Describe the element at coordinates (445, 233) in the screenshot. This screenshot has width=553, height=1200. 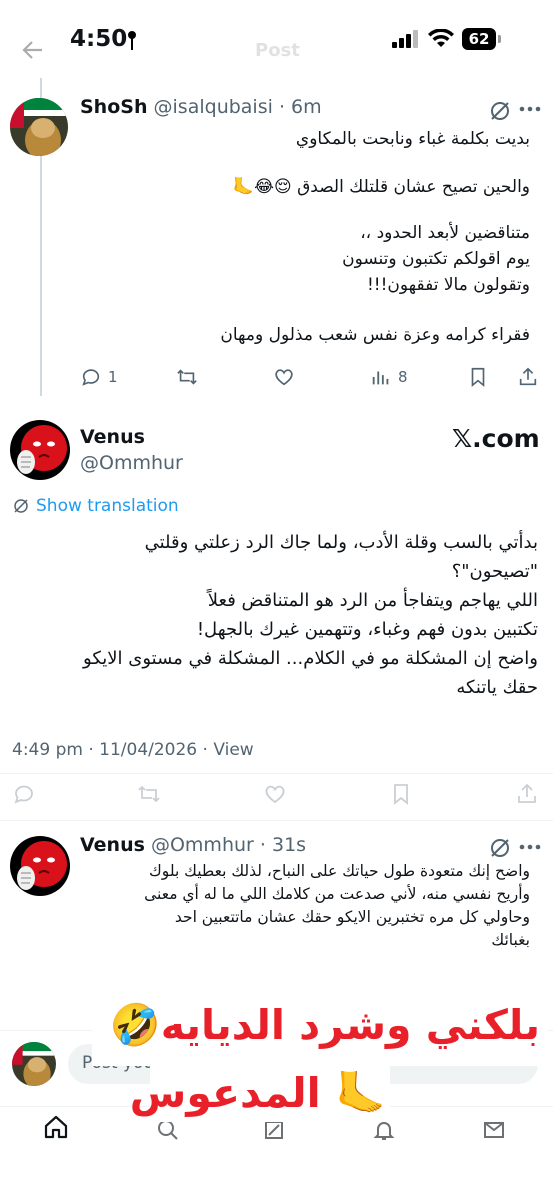
I see `tweet-text-line: متناقضين لأبعد الحدود ،،` at that location.